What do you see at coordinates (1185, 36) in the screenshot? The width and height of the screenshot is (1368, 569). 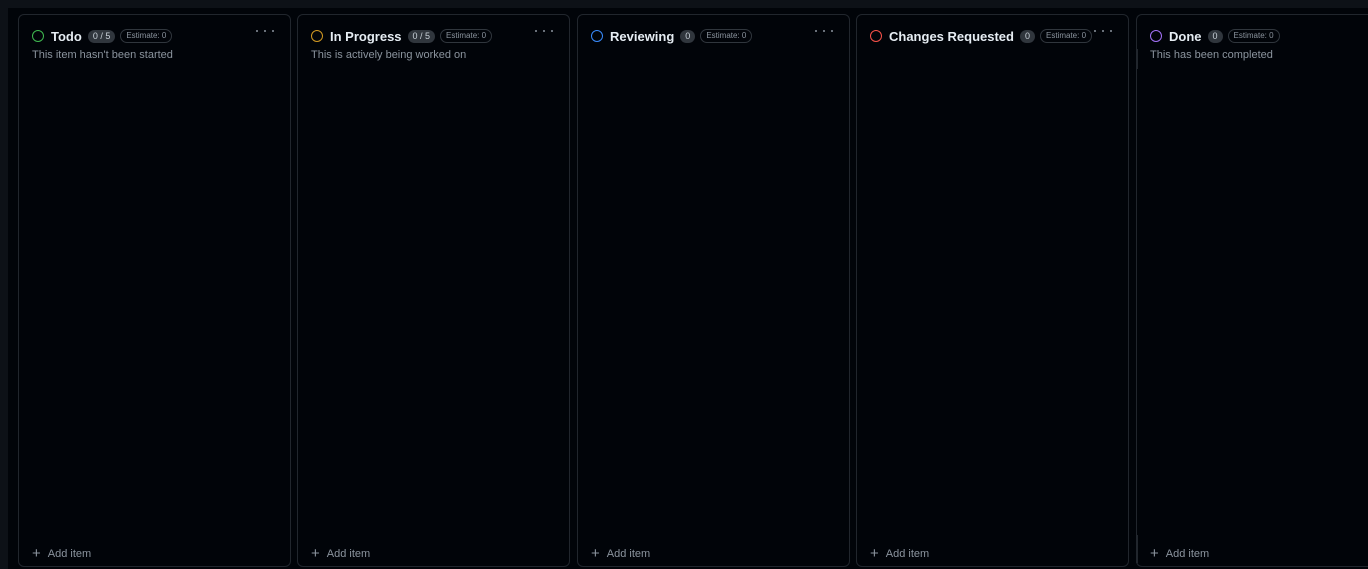 I see `column-title: Done` at bounding box center [1185, 36].